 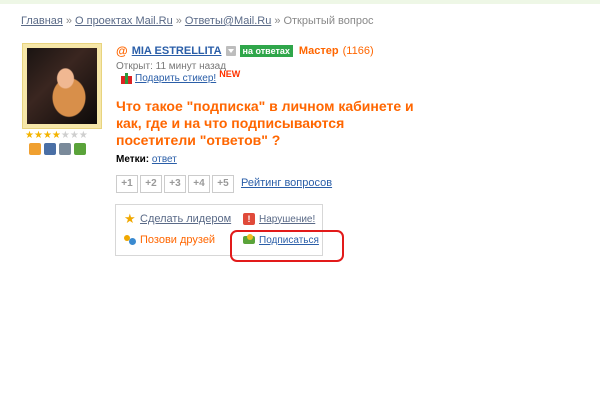 I want to click on new-label: NEW, so click(x=230, y=73).